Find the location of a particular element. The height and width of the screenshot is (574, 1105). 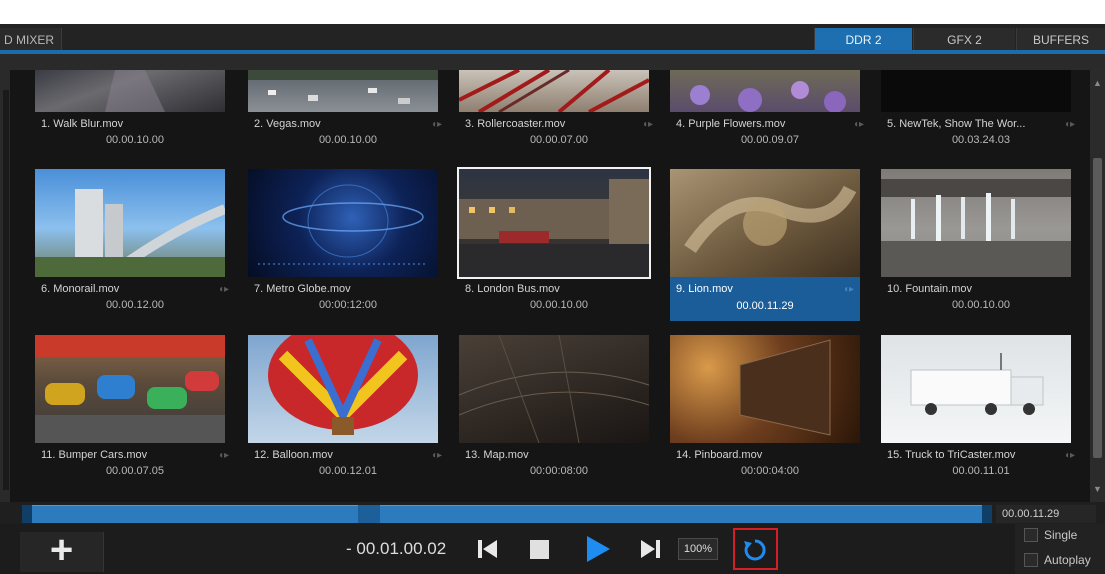

clip-name: 15. Truck to TriCaster.mov is located at coordinates (951, 455).